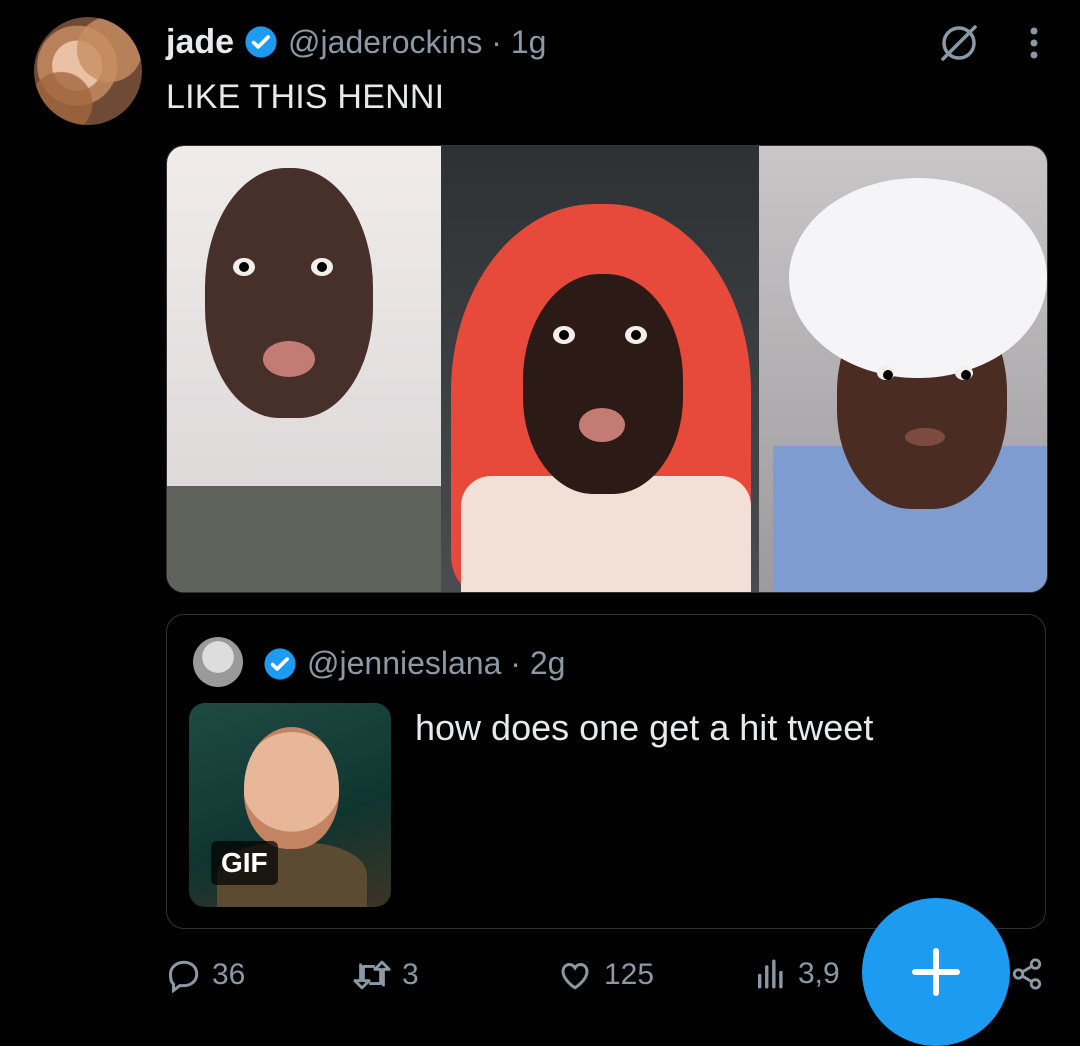  I want to click on views-count: 3,9, so click(819, 973).